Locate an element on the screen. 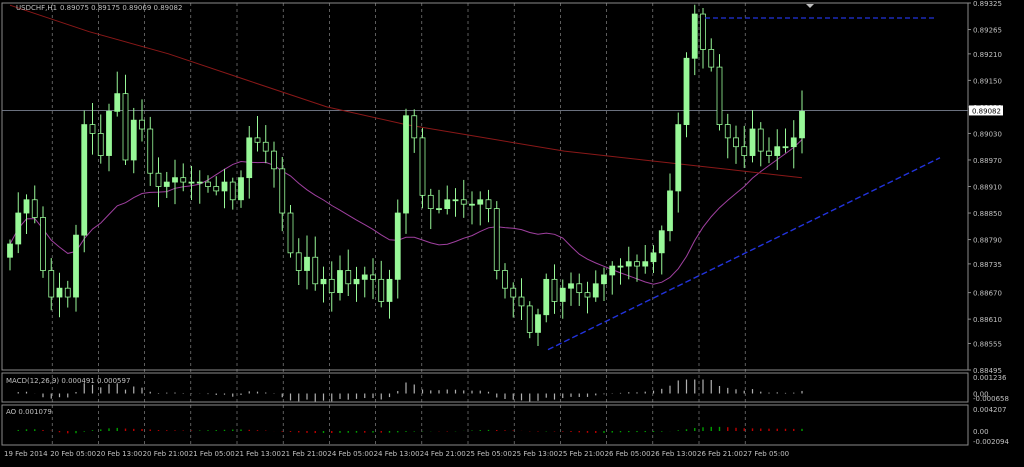  x-tick-label: 24 Feb 21:00 is located at coordinates (443, 454).